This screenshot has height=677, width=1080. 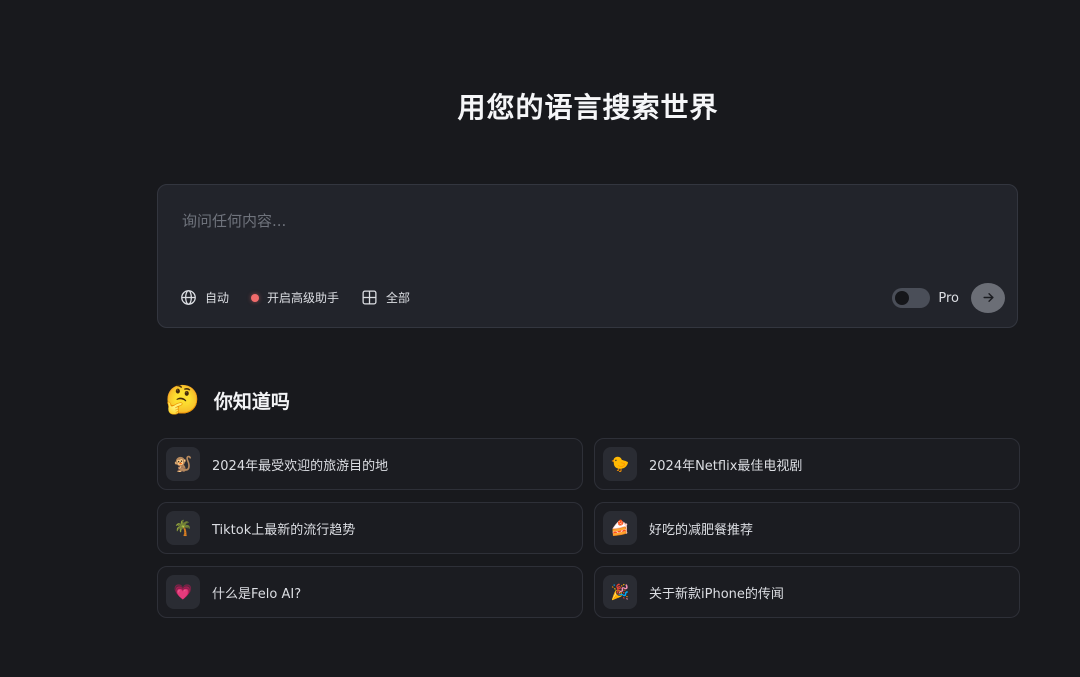 What do you see at coordinates (620, 528) in the screenshot?
I see `cake-icon: 🍰` at bounding box center [620, 528].